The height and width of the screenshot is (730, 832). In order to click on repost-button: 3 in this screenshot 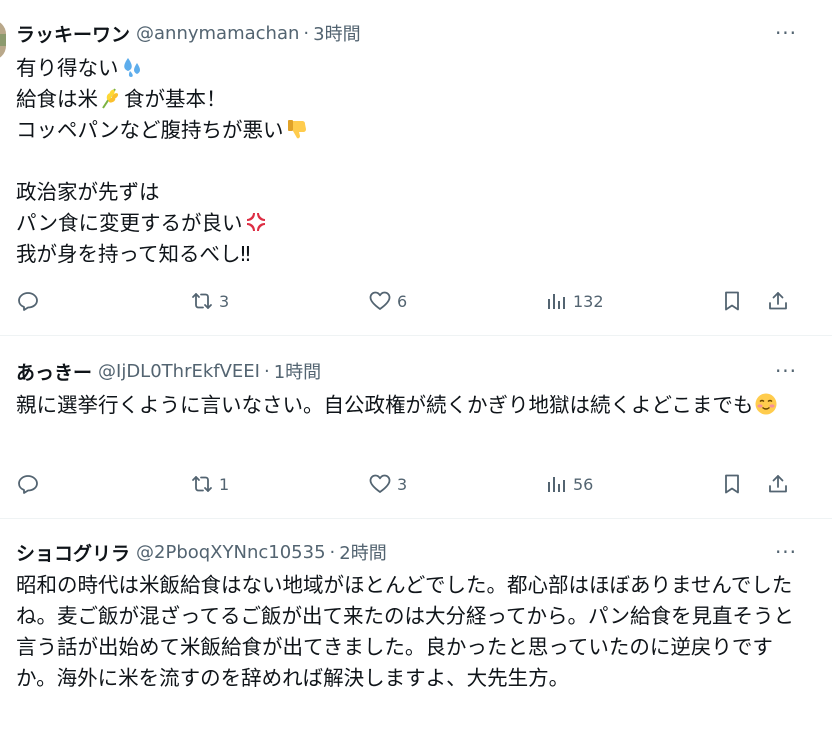, I will do `click(209, 301)`.